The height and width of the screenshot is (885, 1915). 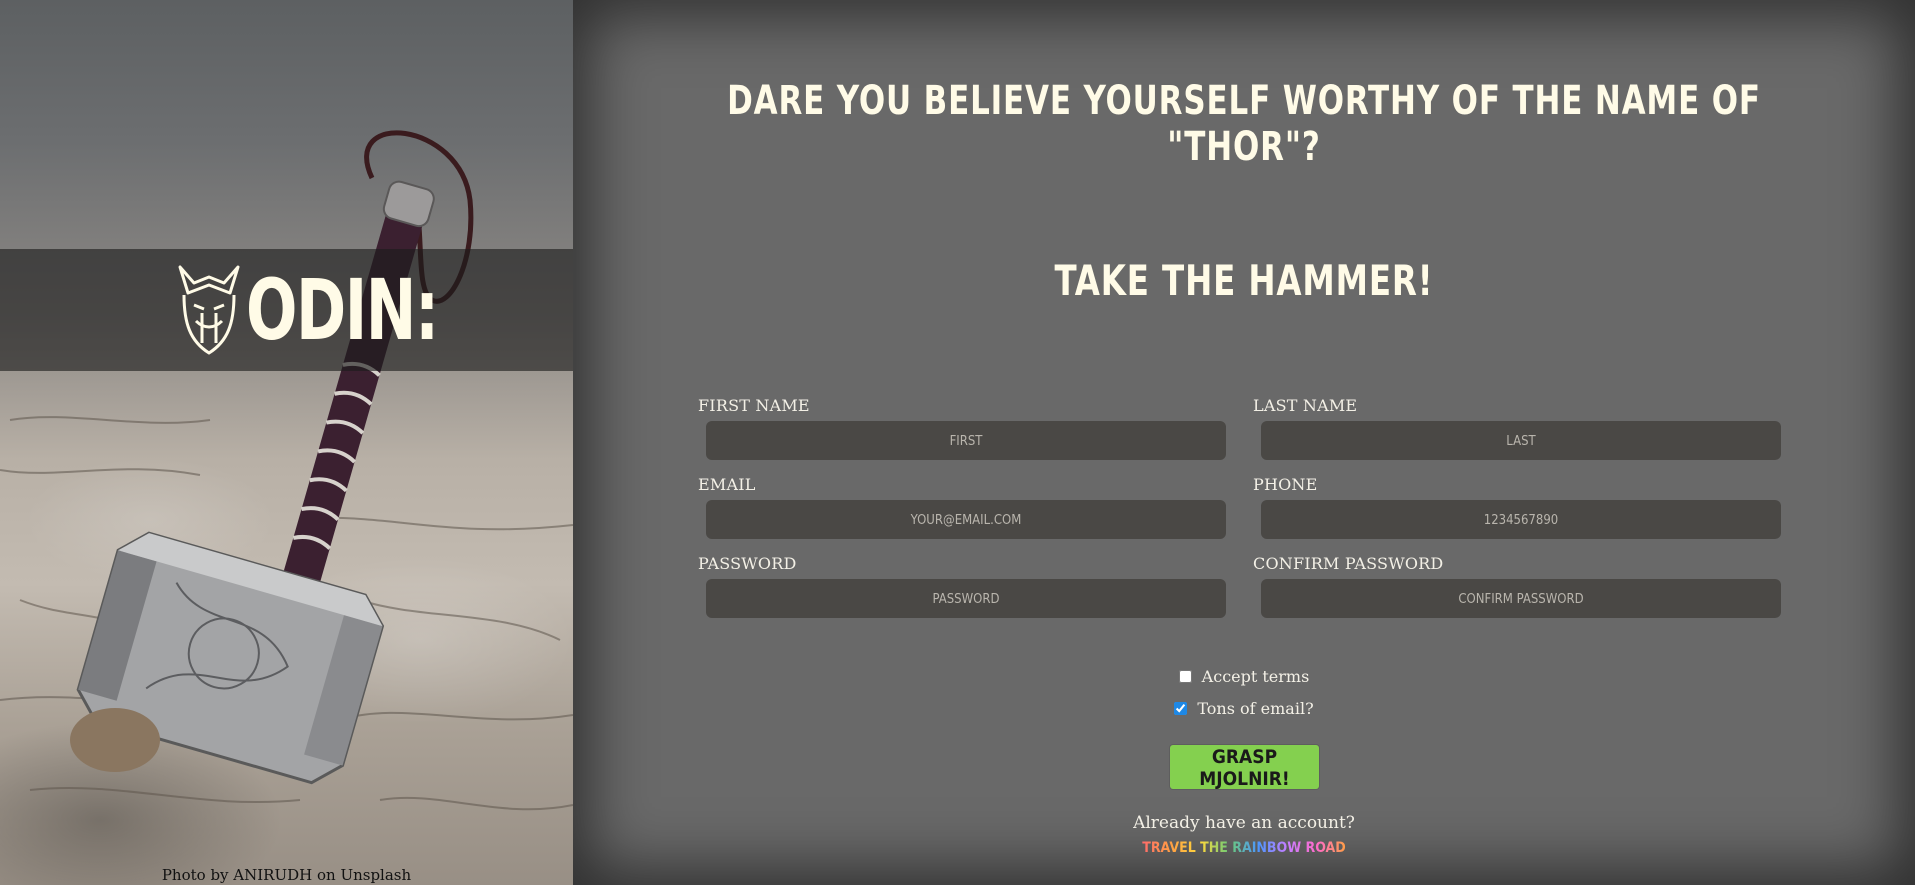 I want to click on confirm-password-input, so click(x=1521, y=598).